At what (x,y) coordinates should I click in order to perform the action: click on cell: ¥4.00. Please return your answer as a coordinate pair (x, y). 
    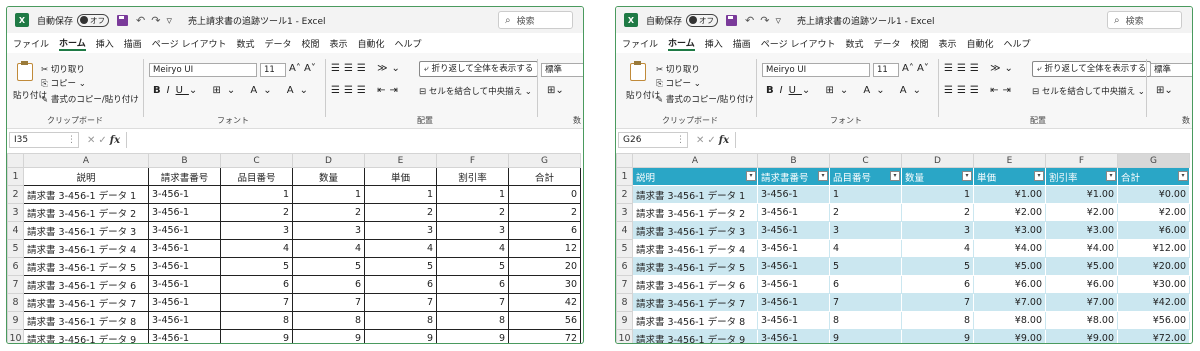
    Looking at the image, I should click on (1081, 248).